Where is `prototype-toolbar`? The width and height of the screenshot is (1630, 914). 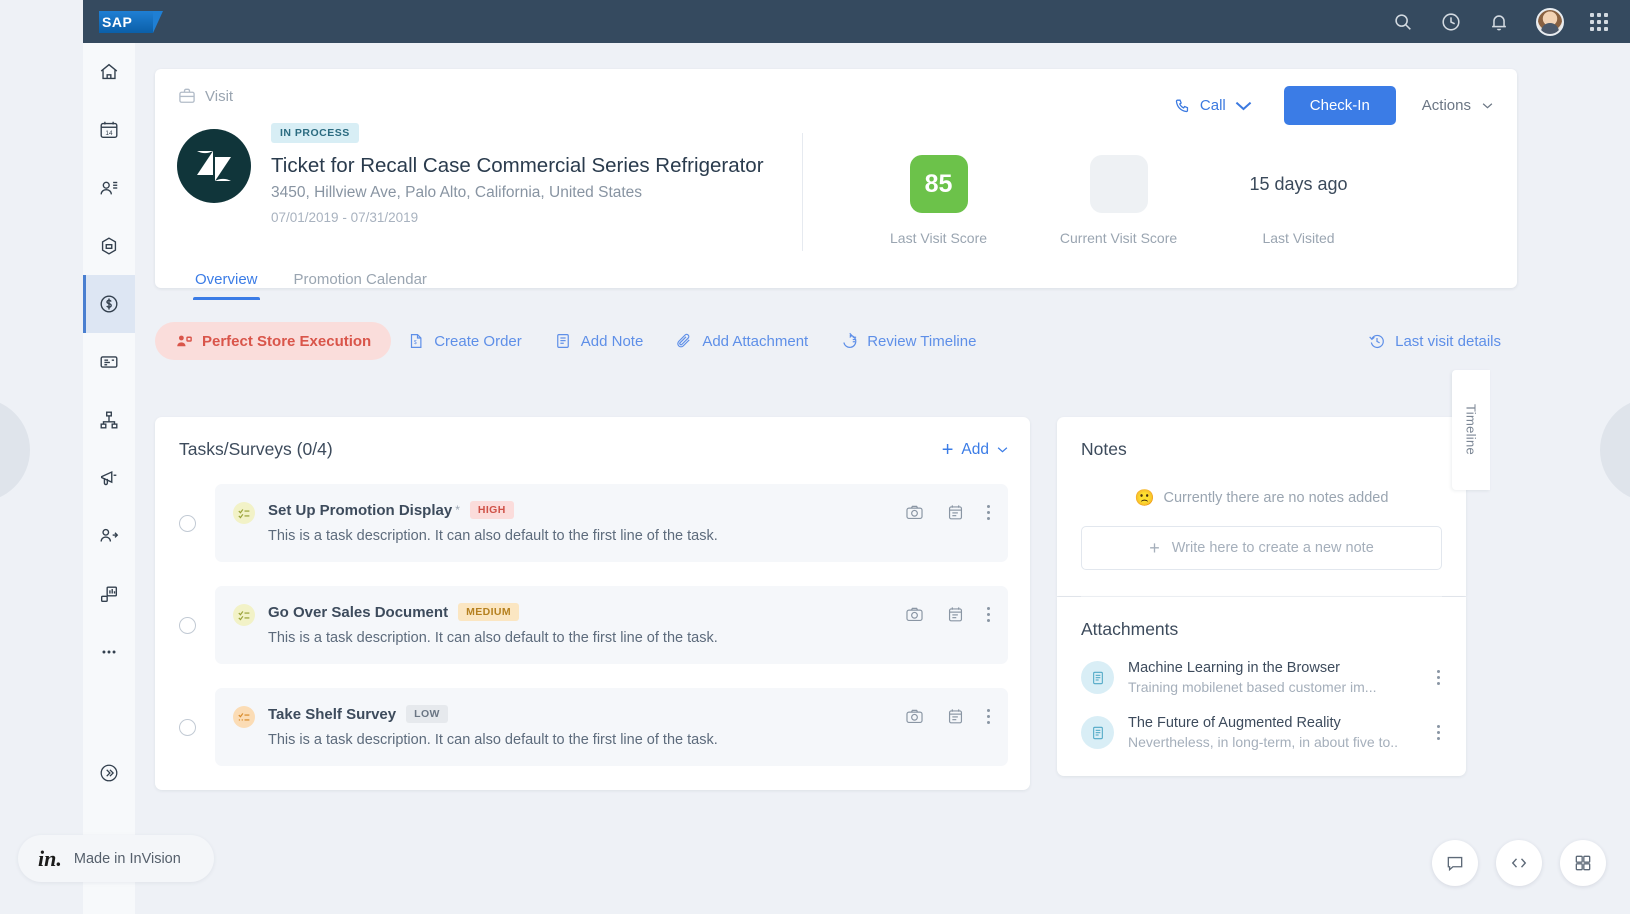 prototype-toolbar is located at coordinates (1519, 863).